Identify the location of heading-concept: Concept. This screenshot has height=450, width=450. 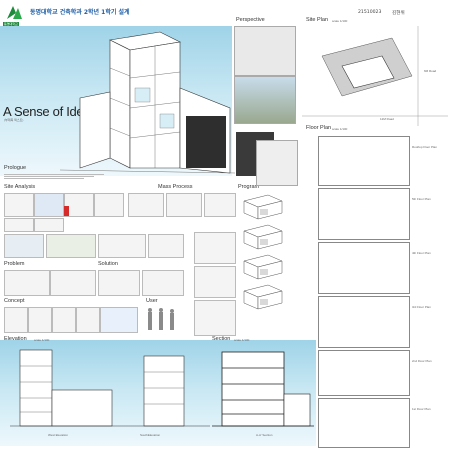
(14, 301).